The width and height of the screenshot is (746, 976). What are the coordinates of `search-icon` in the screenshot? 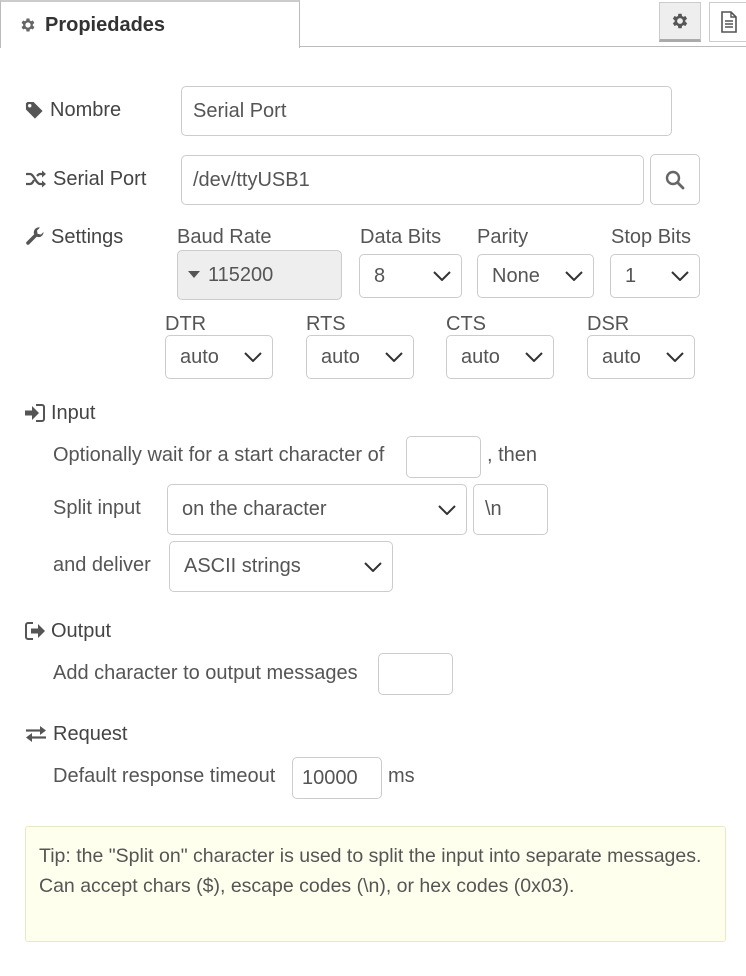 It's located at (675, 179).